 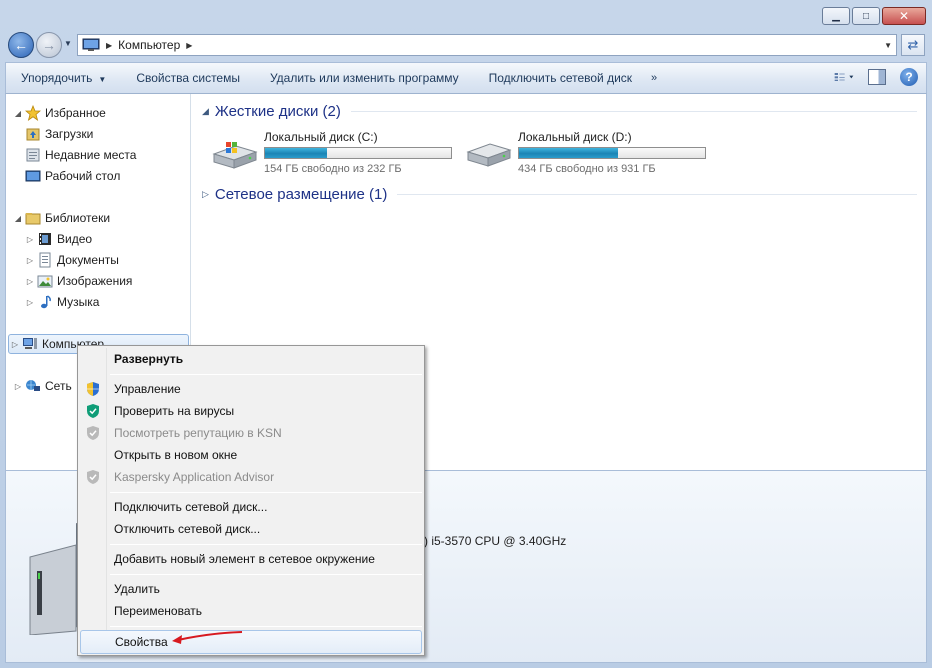 What do you see at coordinates (32, 134) in the screenshot?
I see `downloads-folder-icon` at bounding box center [32, 134].